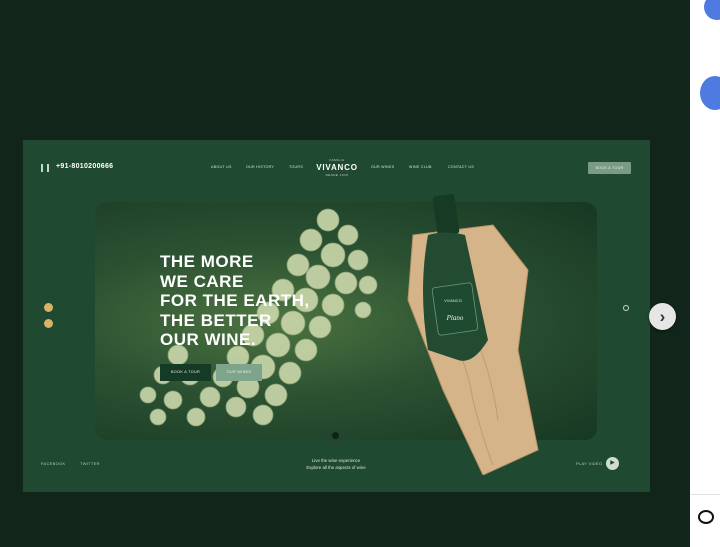 This screenshot has height=547, width=720. I want to click on carousel-next-button: ›, so click(662, 316).